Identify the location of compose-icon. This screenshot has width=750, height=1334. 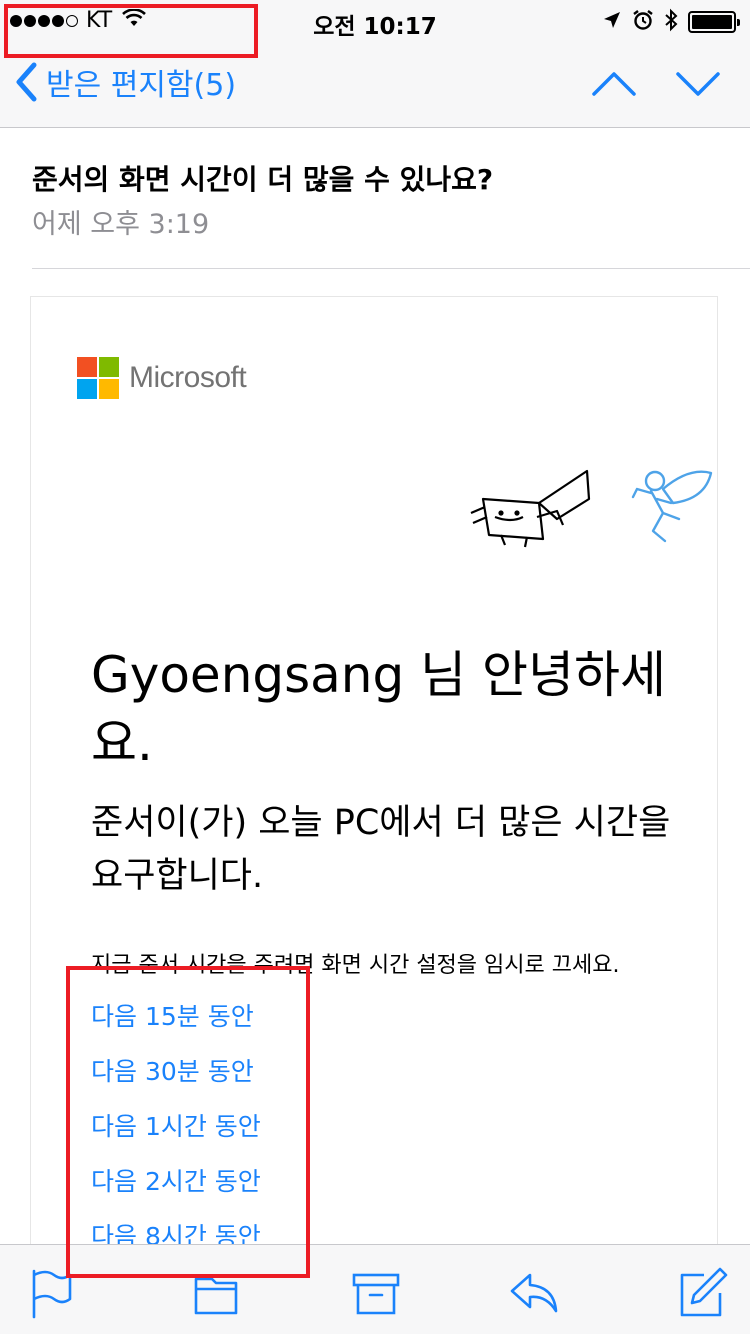
(702, 1293).